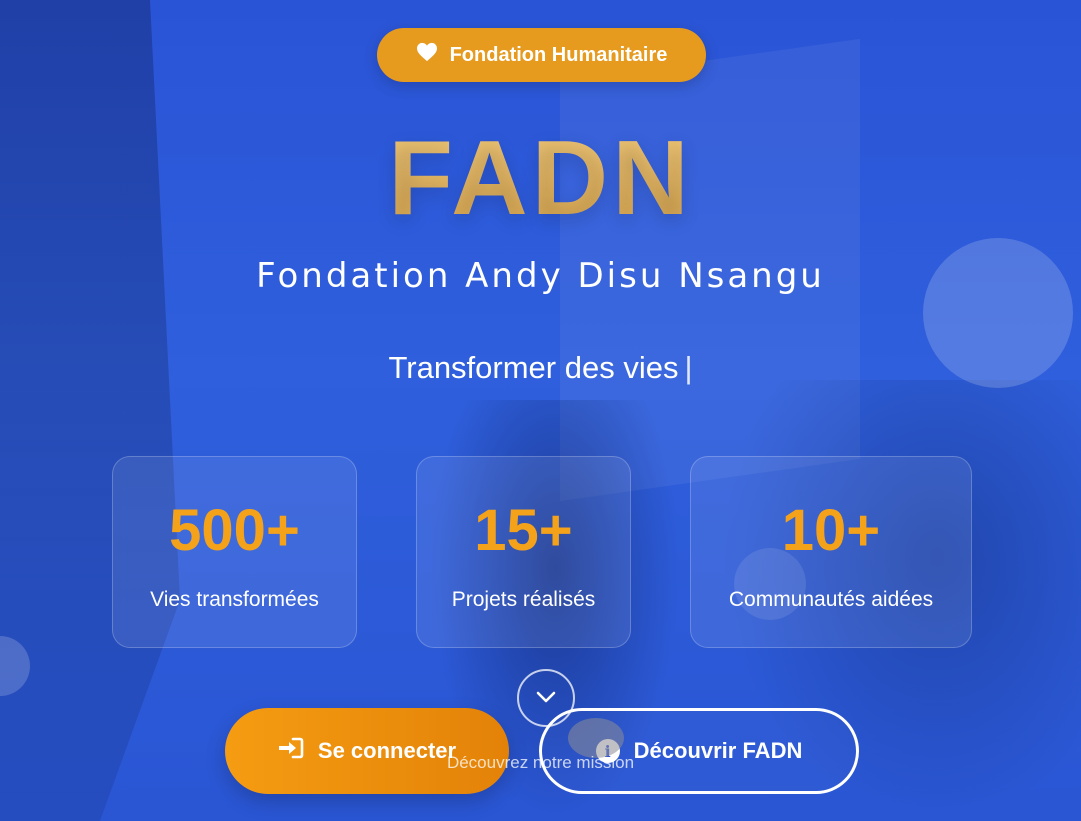 The width and height of the screenshot is (1081, 821). I want to click on stat-value: 10+, so click(831, 530).